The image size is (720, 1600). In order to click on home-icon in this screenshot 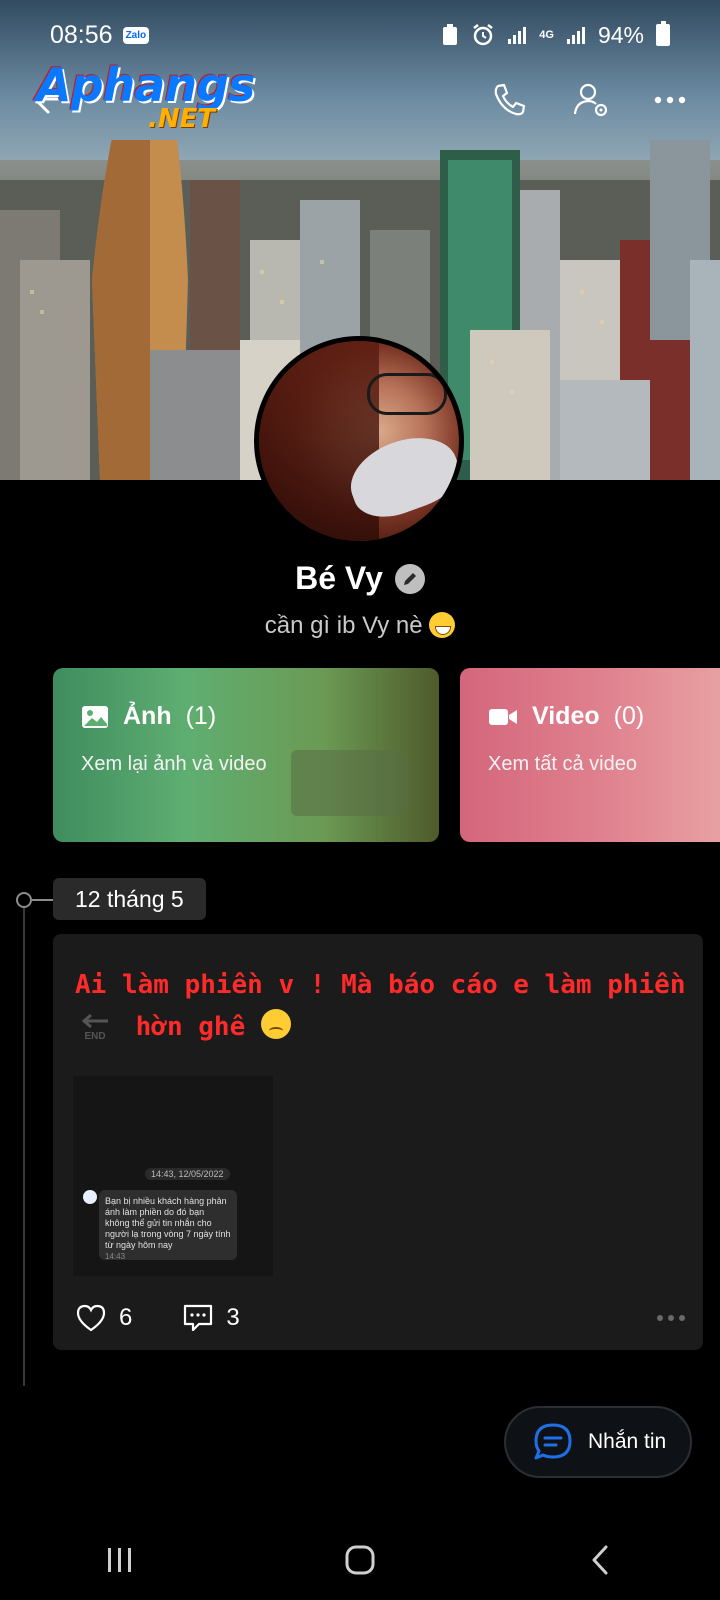, I will do `click(360, 1560)`.